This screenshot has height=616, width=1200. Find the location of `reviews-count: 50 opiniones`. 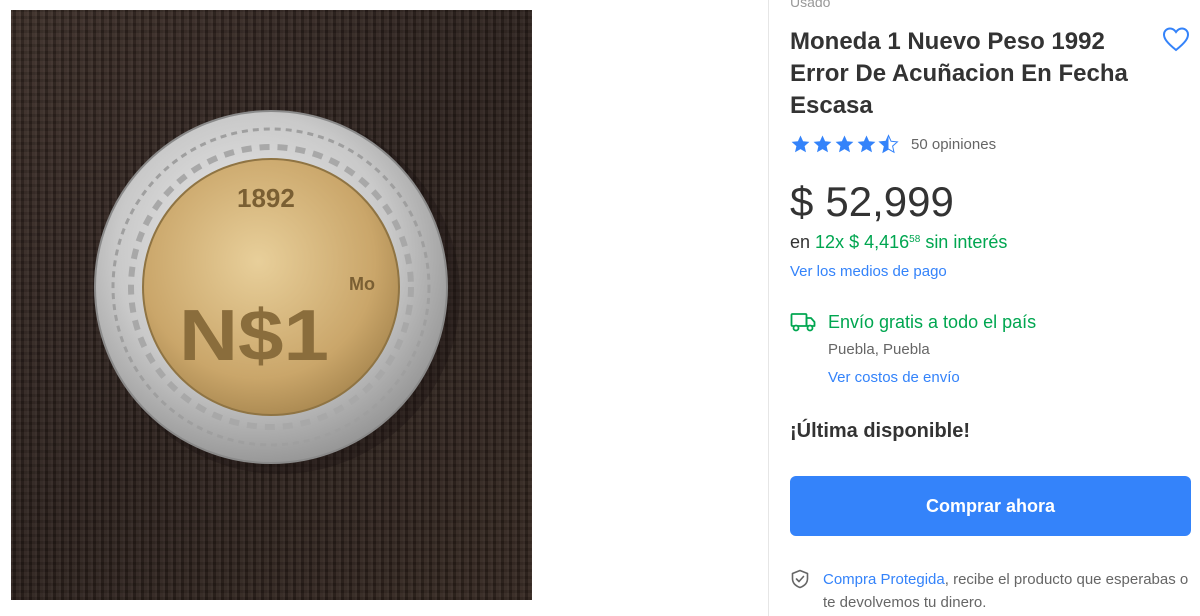

reviews-count: 50 opiniones is located at coordinates (953, 144).